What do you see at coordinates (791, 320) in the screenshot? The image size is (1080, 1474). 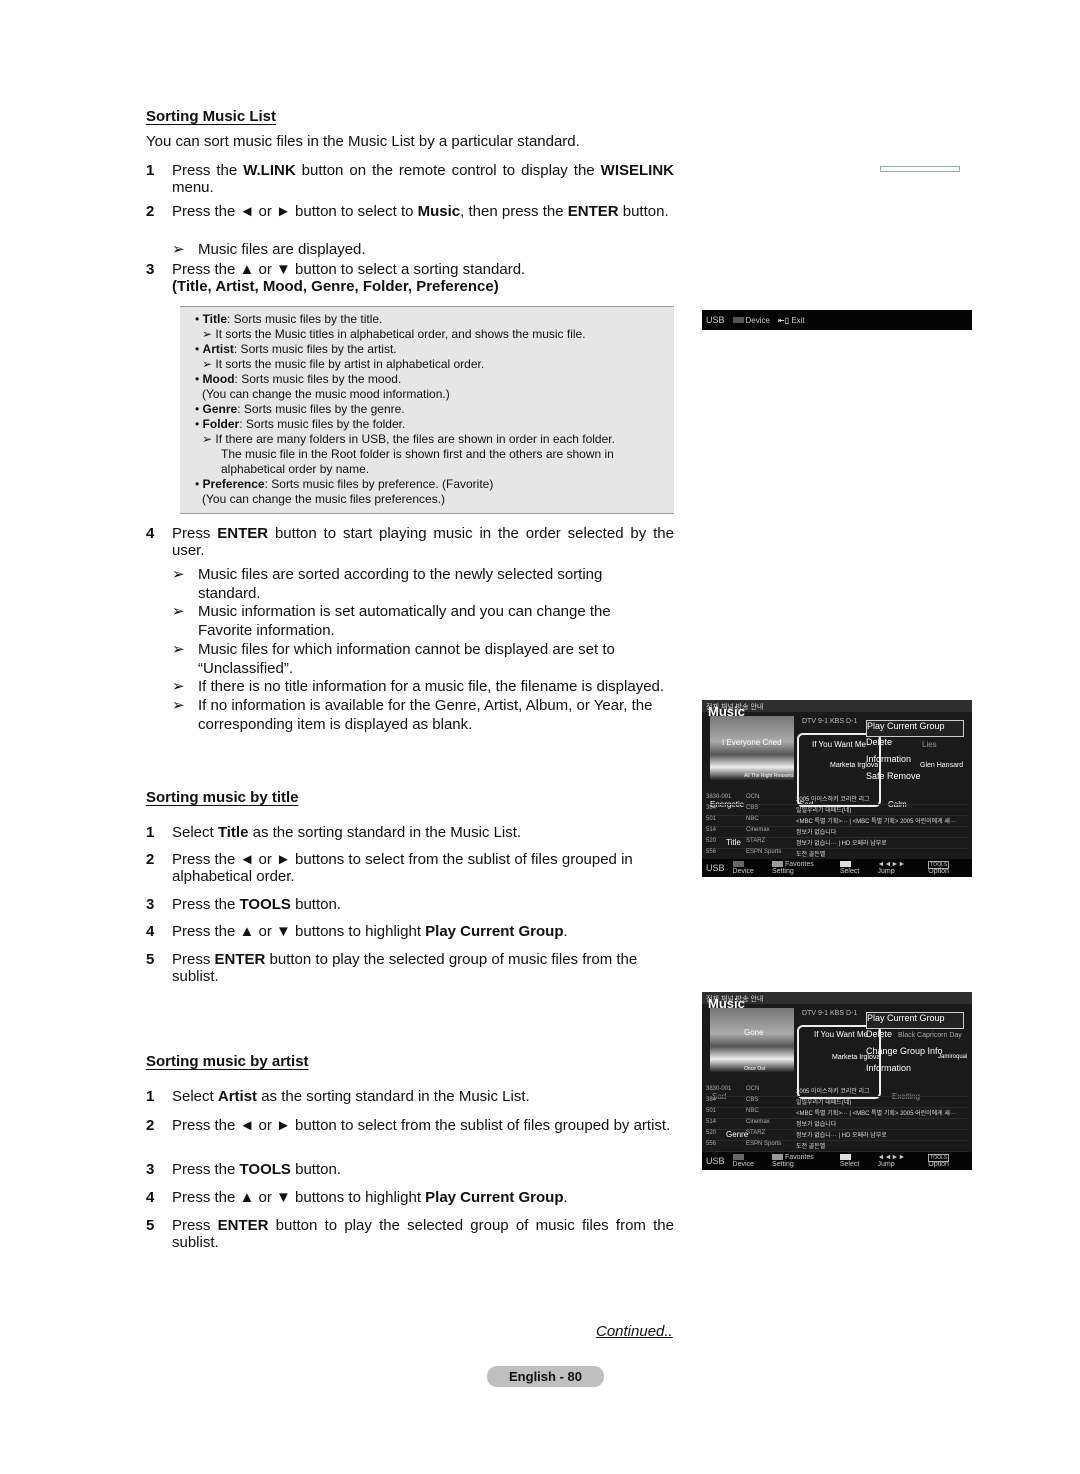 I see `exit-button: ⇤▯ Exit` at bounding box center [791, 320].